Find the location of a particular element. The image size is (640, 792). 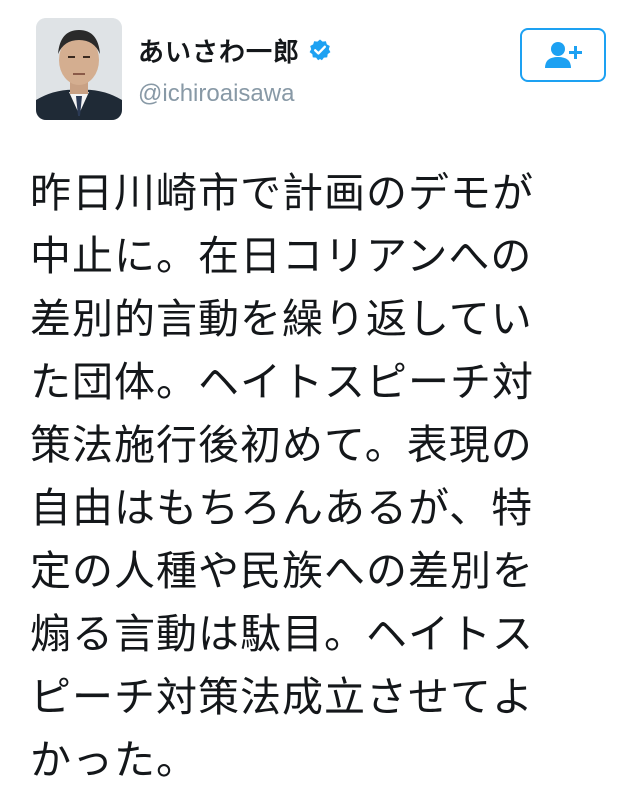

tweet-text-line: ピーチ対策法成立させてよ is located at coordinates (282, 697).